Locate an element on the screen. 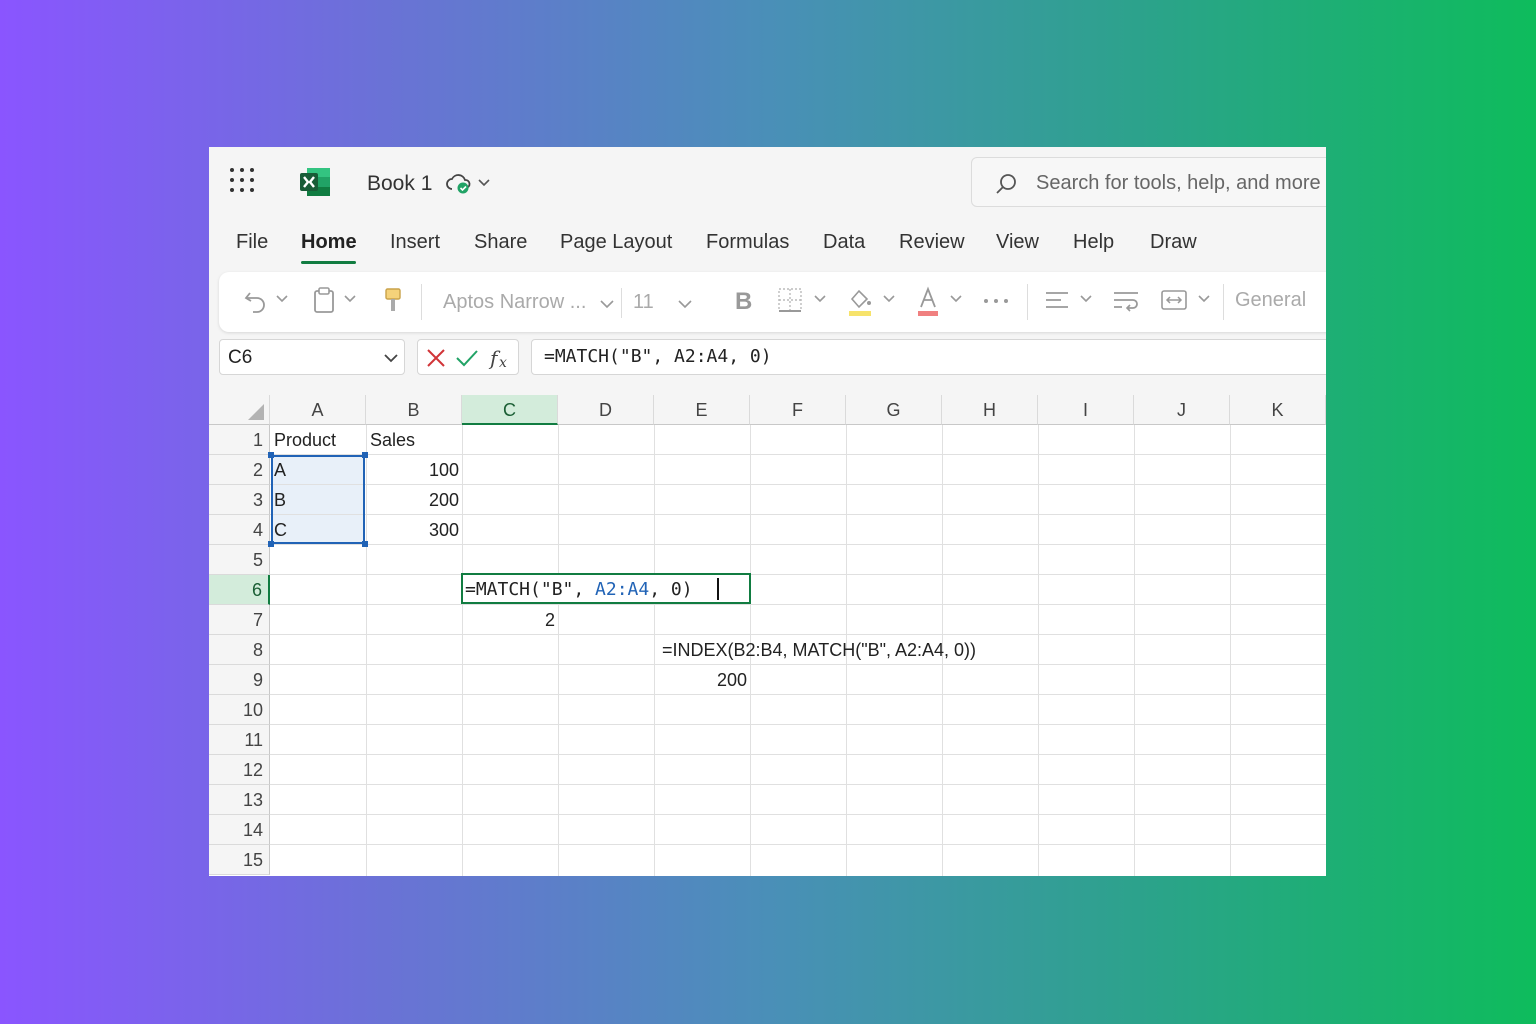  svg-text: B is located at coordinates (743, 301).